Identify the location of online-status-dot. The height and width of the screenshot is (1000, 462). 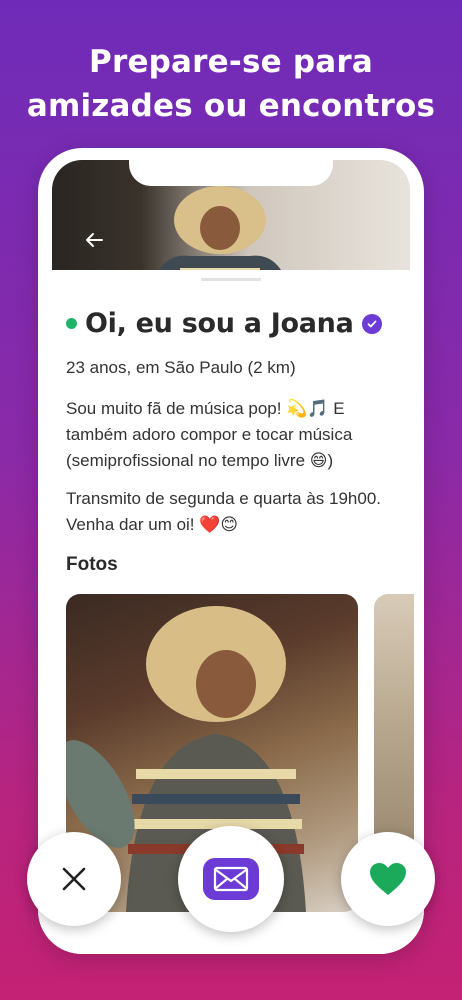
(71, 323).